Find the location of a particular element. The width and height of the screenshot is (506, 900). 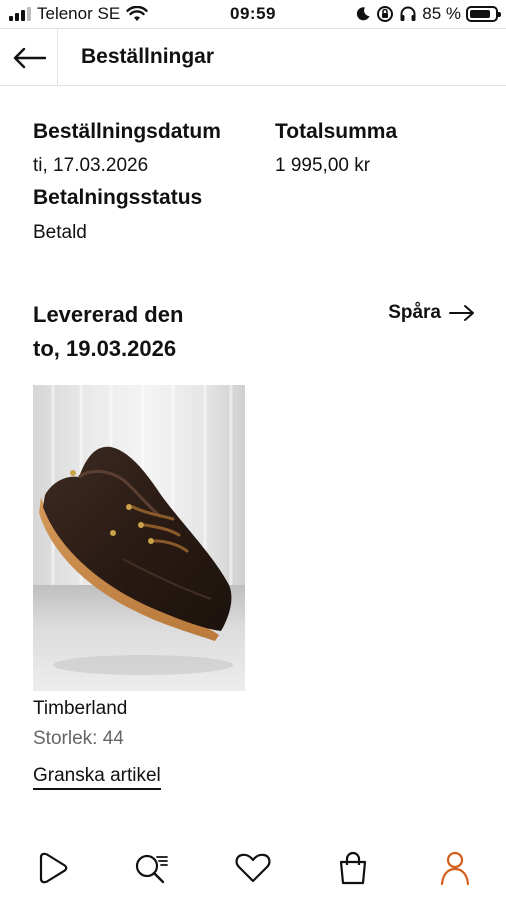

search-list-icon is located at coordinates (151, 869).